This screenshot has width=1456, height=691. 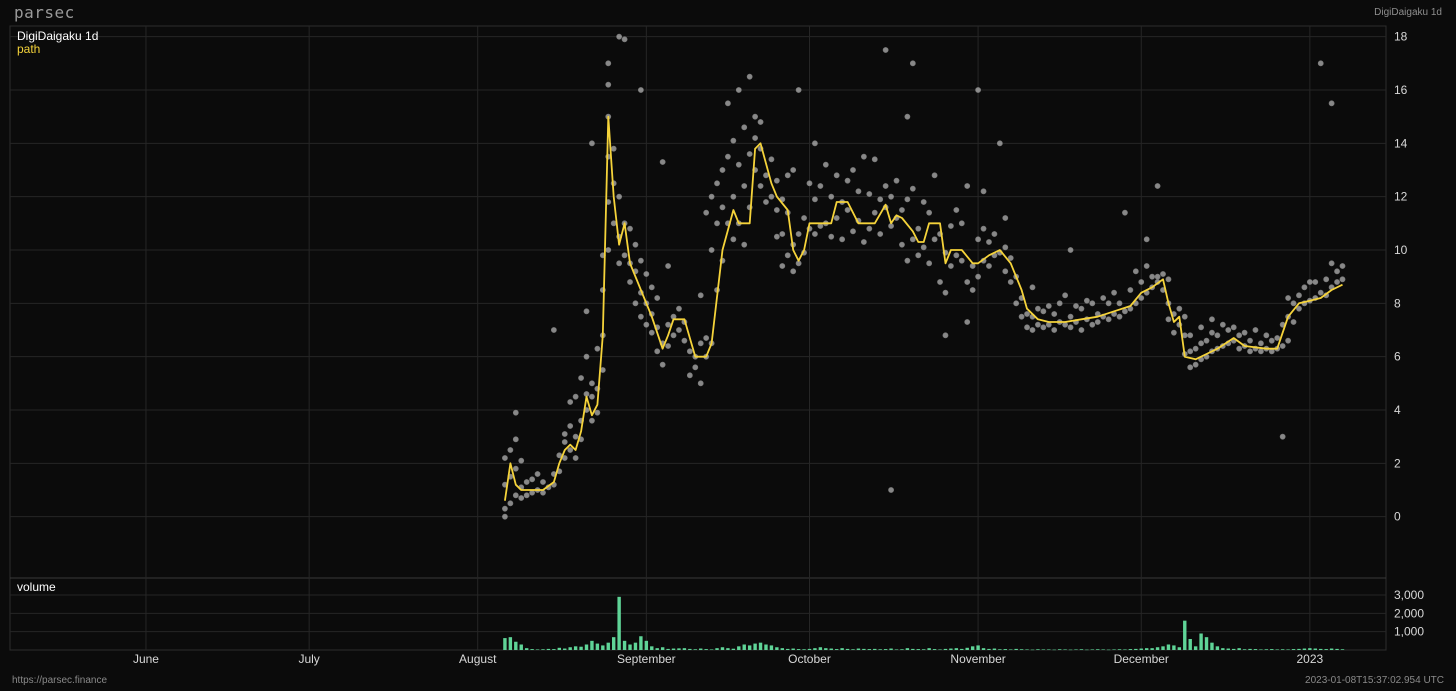 What do you see at coordinates (1401, 197) in the screenshot?
I see `y-tick-label: 12` at bounding box center [1401, 197].